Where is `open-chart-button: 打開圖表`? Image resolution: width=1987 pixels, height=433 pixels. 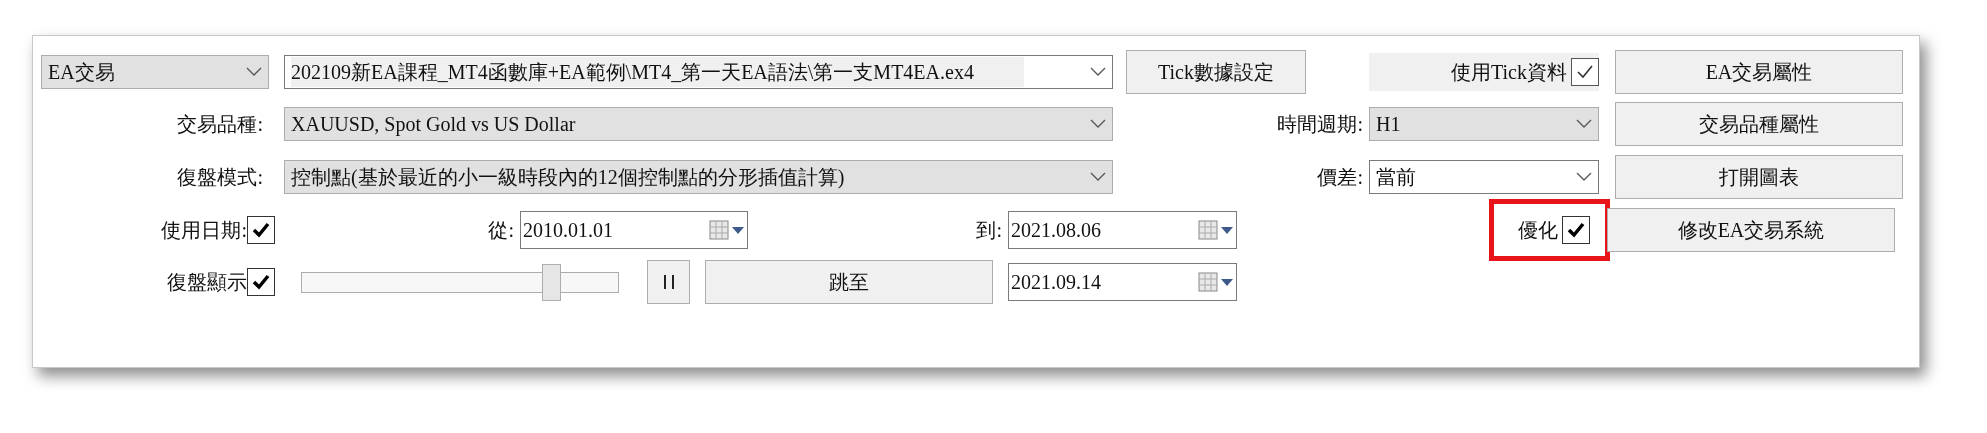
open-chart-button: 打開圖表 is located at coordinates (1759, 177).